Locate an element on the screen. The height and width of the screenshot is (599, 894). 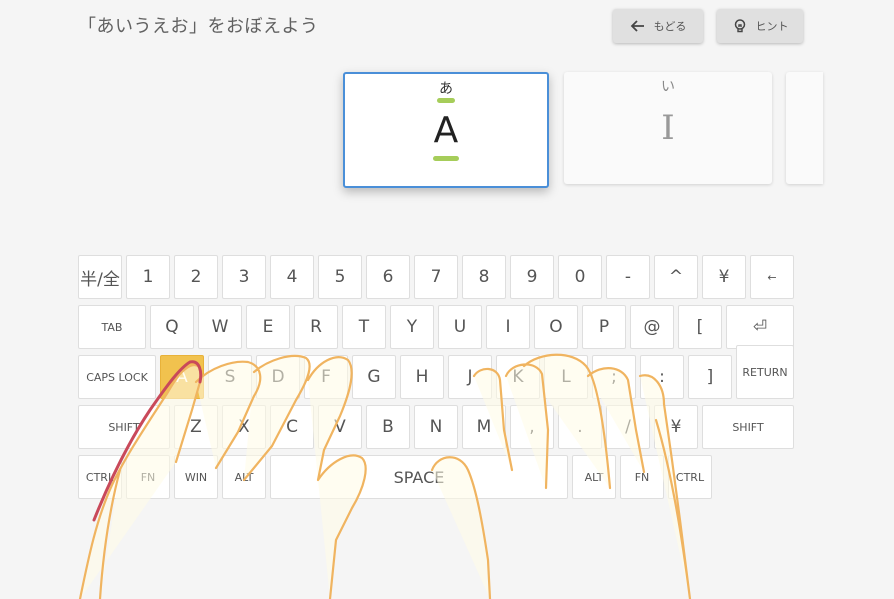
key-3: 3 is located at coordinates (244, 277).